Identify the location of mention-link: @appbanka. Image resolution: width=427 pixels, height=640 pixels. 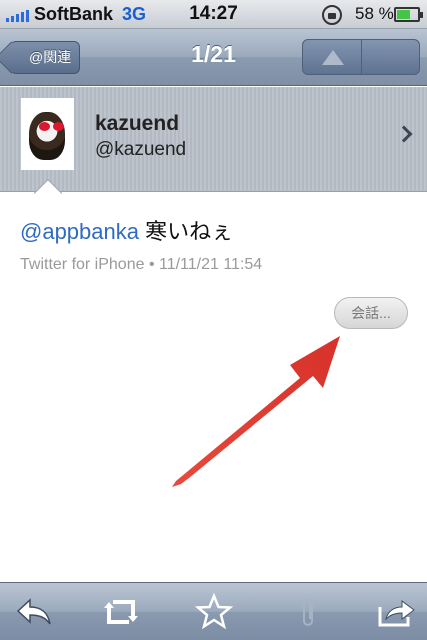
(79, 231).